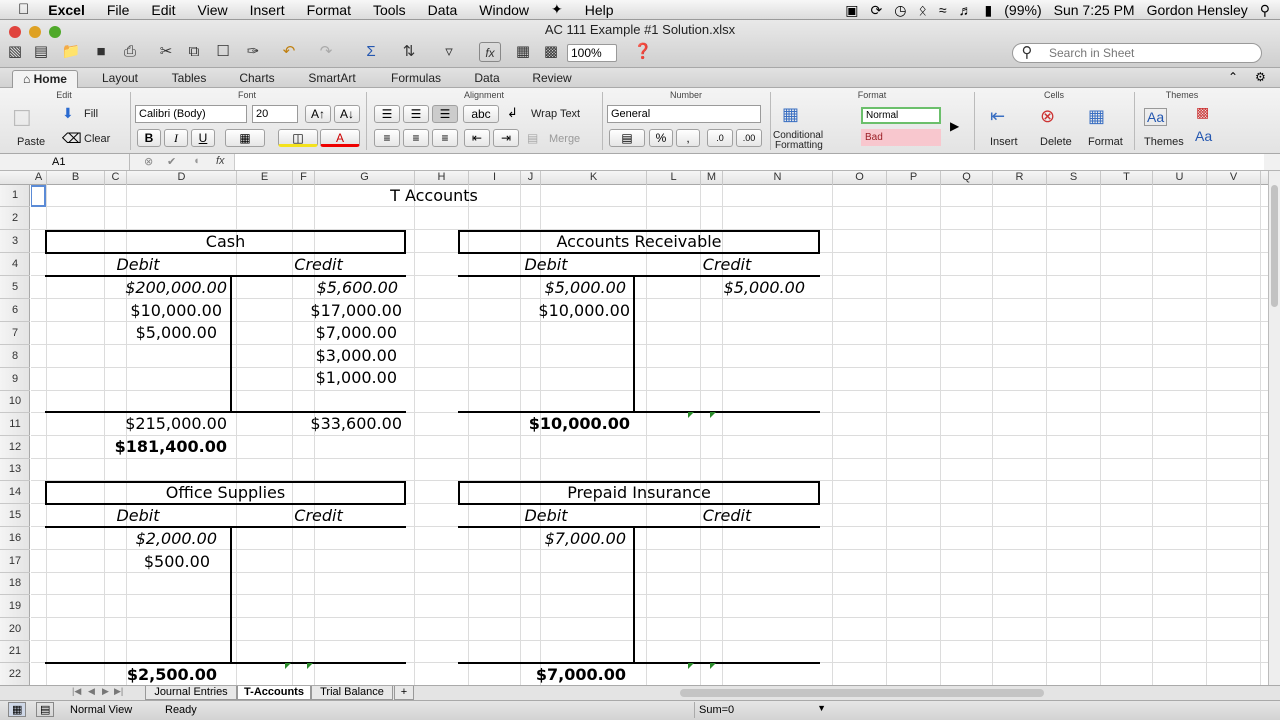  I want to click on wrap-text-button: Wrap Text, so click(555, 114).